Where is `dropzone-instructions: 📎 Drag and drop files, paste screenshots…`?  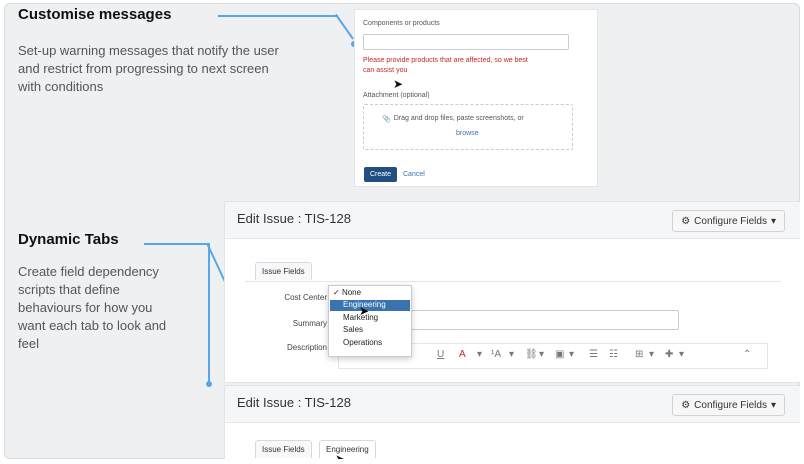
dropzone-instructions: 📎 Drag and drop files, paste screenshots… is located at coordinates (453, 119).